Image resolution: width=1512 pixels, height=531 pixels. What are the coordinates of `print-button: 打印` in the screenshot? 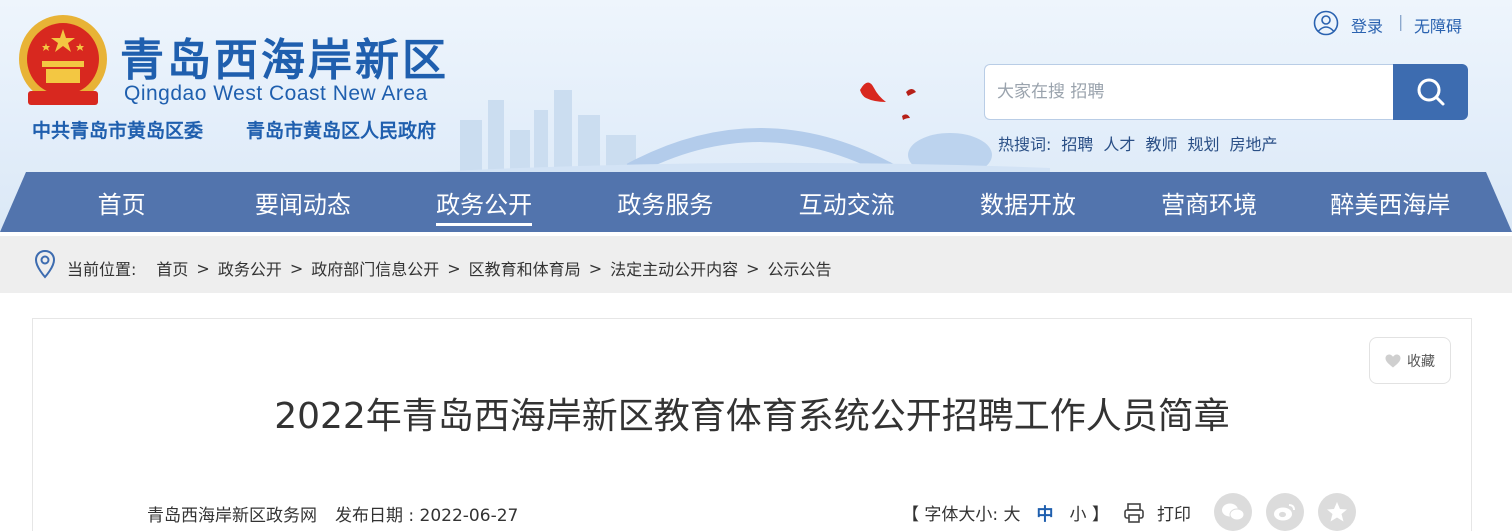 It's located at (1157, 512).